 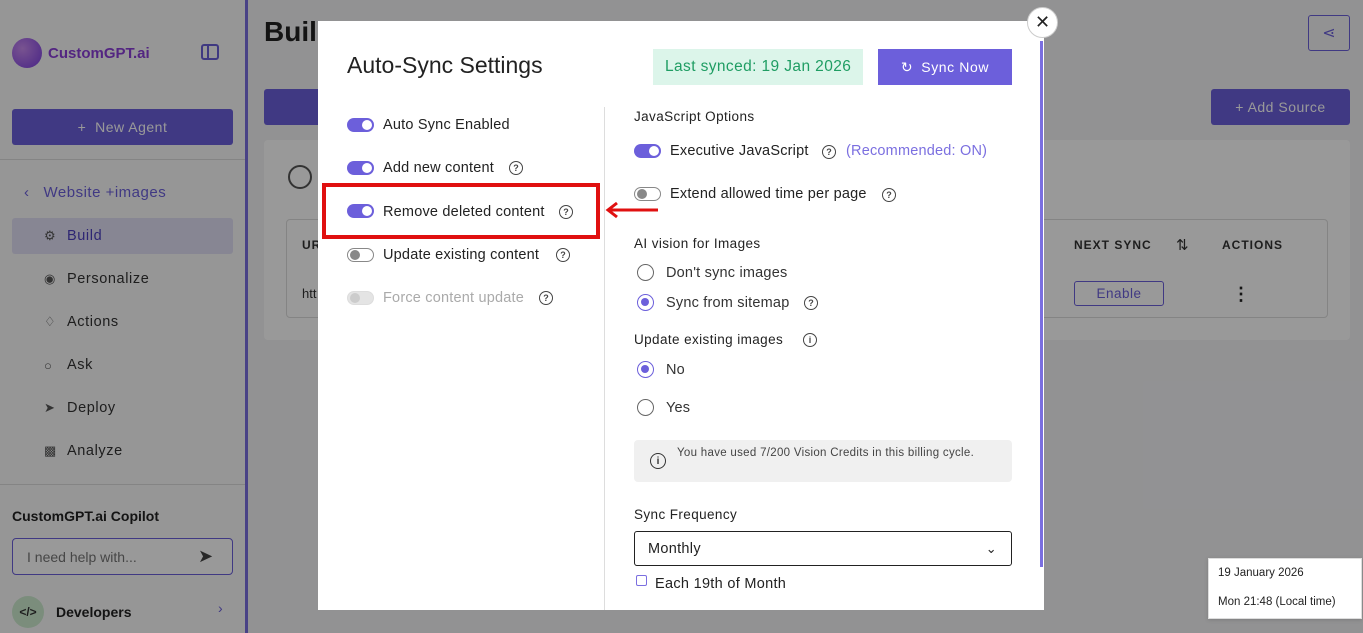 What do you see at coordinates (694, 116) in the screenshot?
I see `javascript-options-heading: JavaScript Options` at bounding box center [694, 116].